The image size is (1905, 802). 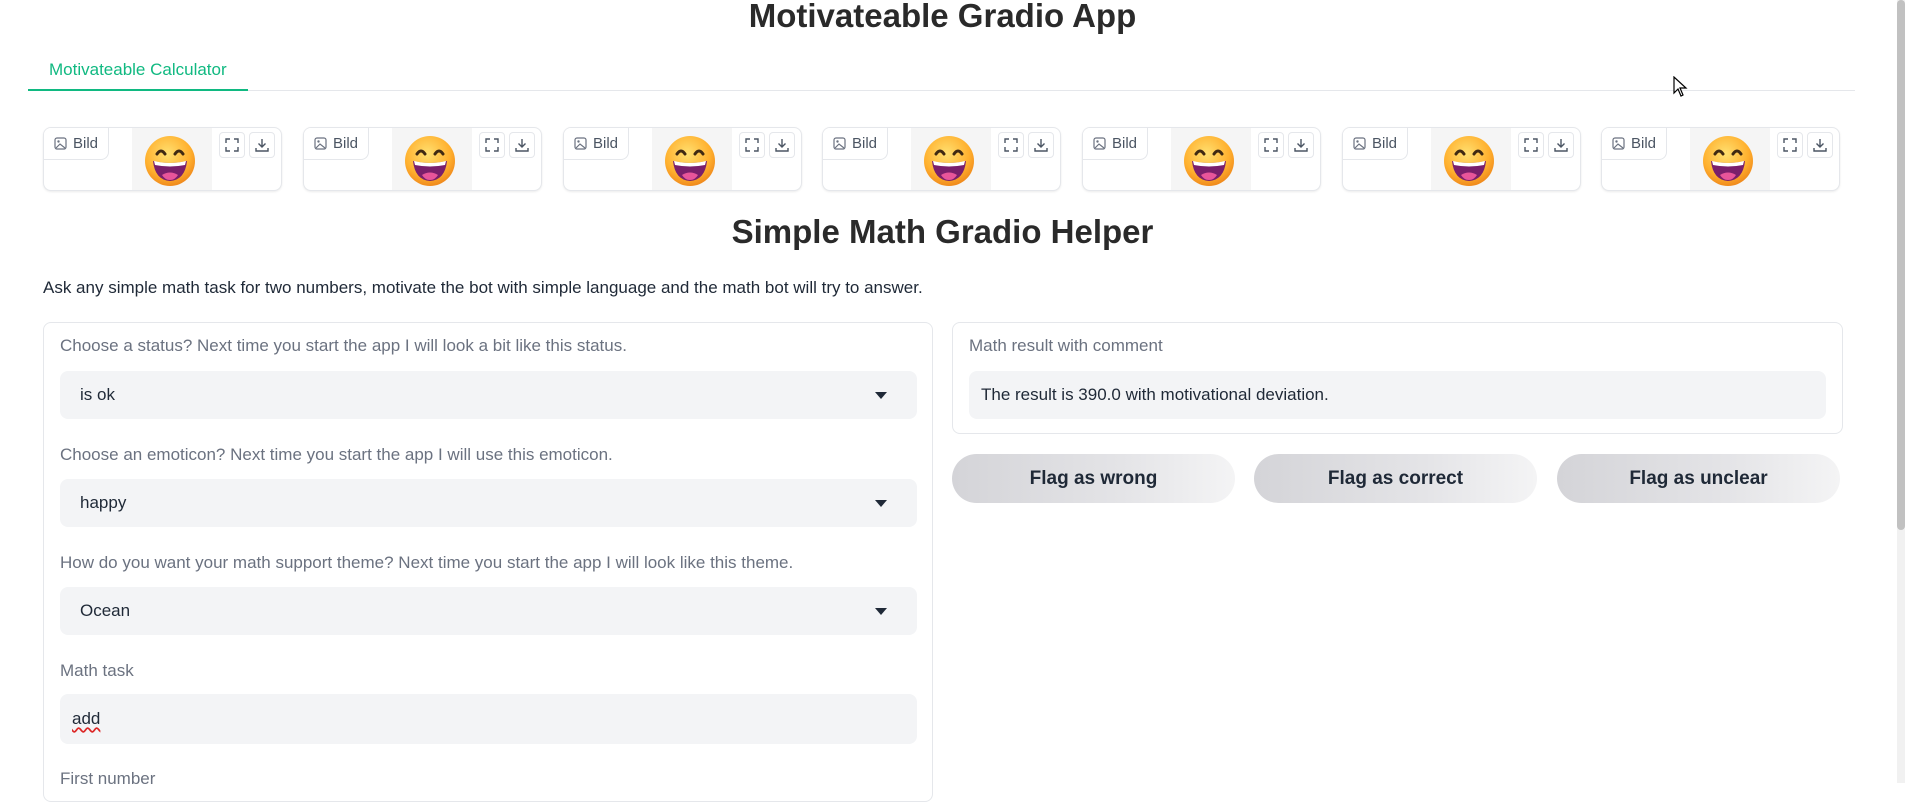 I want to click on first-number-label: First number, so click(x=108, y=778).